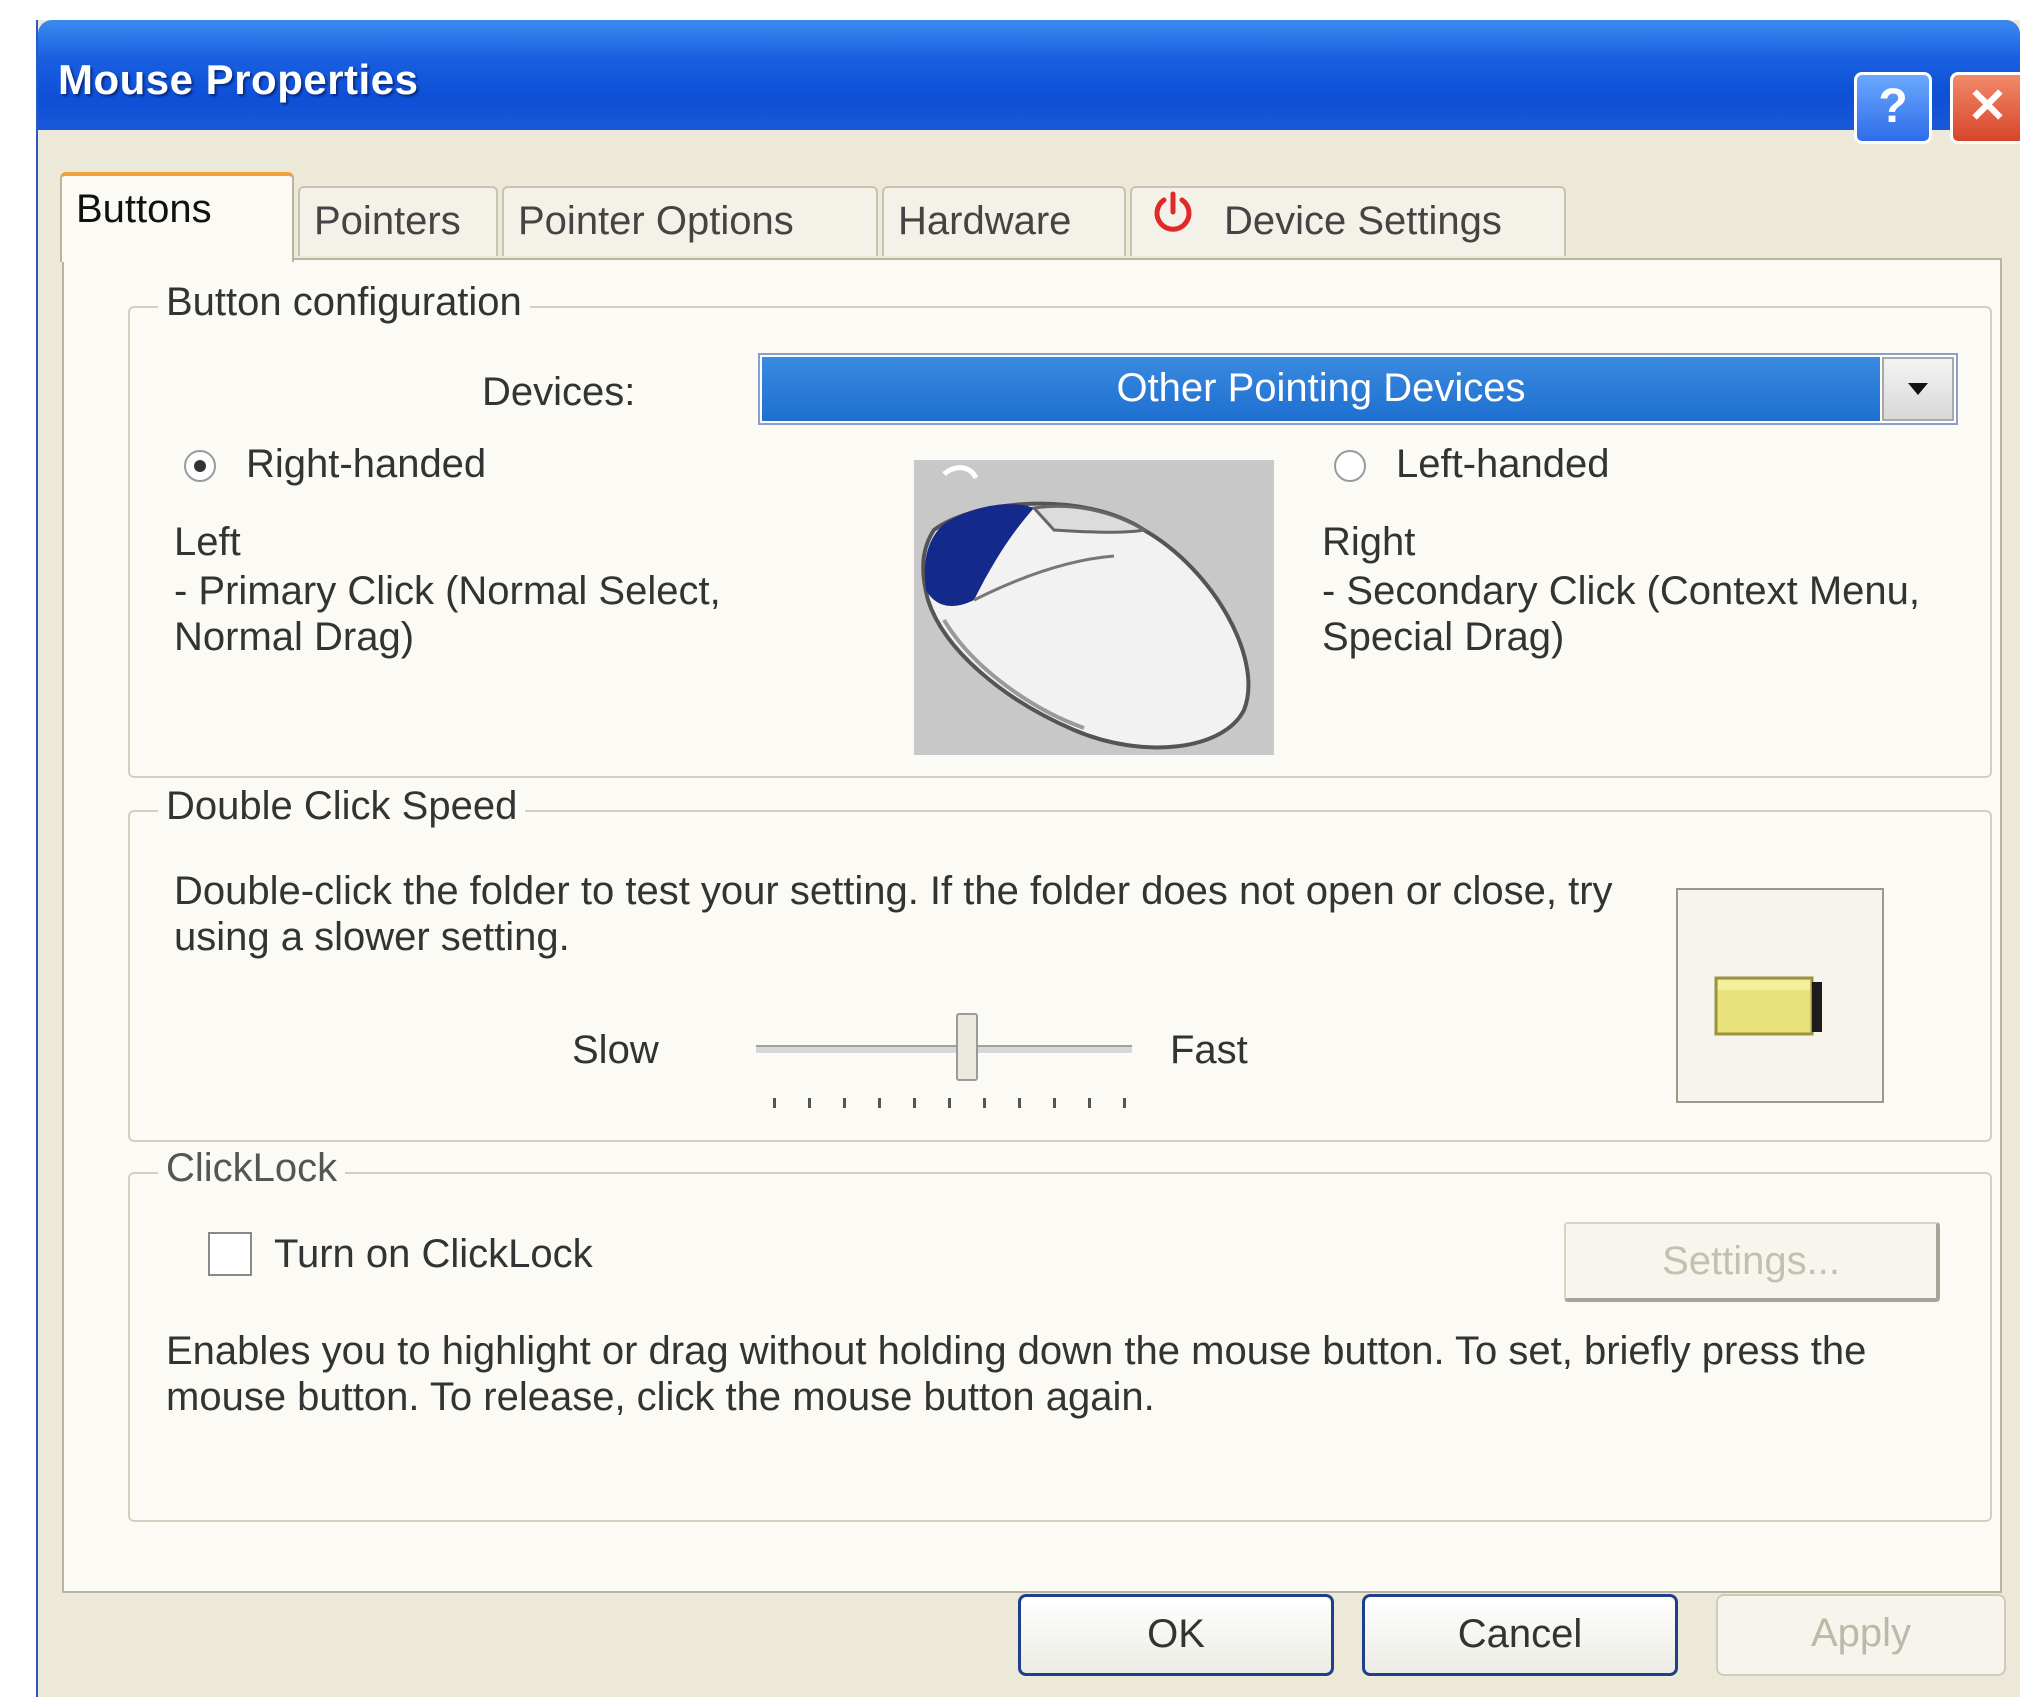 The height and width of the screenshot is (1697, 2020). I want to click on apply-button: Apply, so click(1861, 1635).